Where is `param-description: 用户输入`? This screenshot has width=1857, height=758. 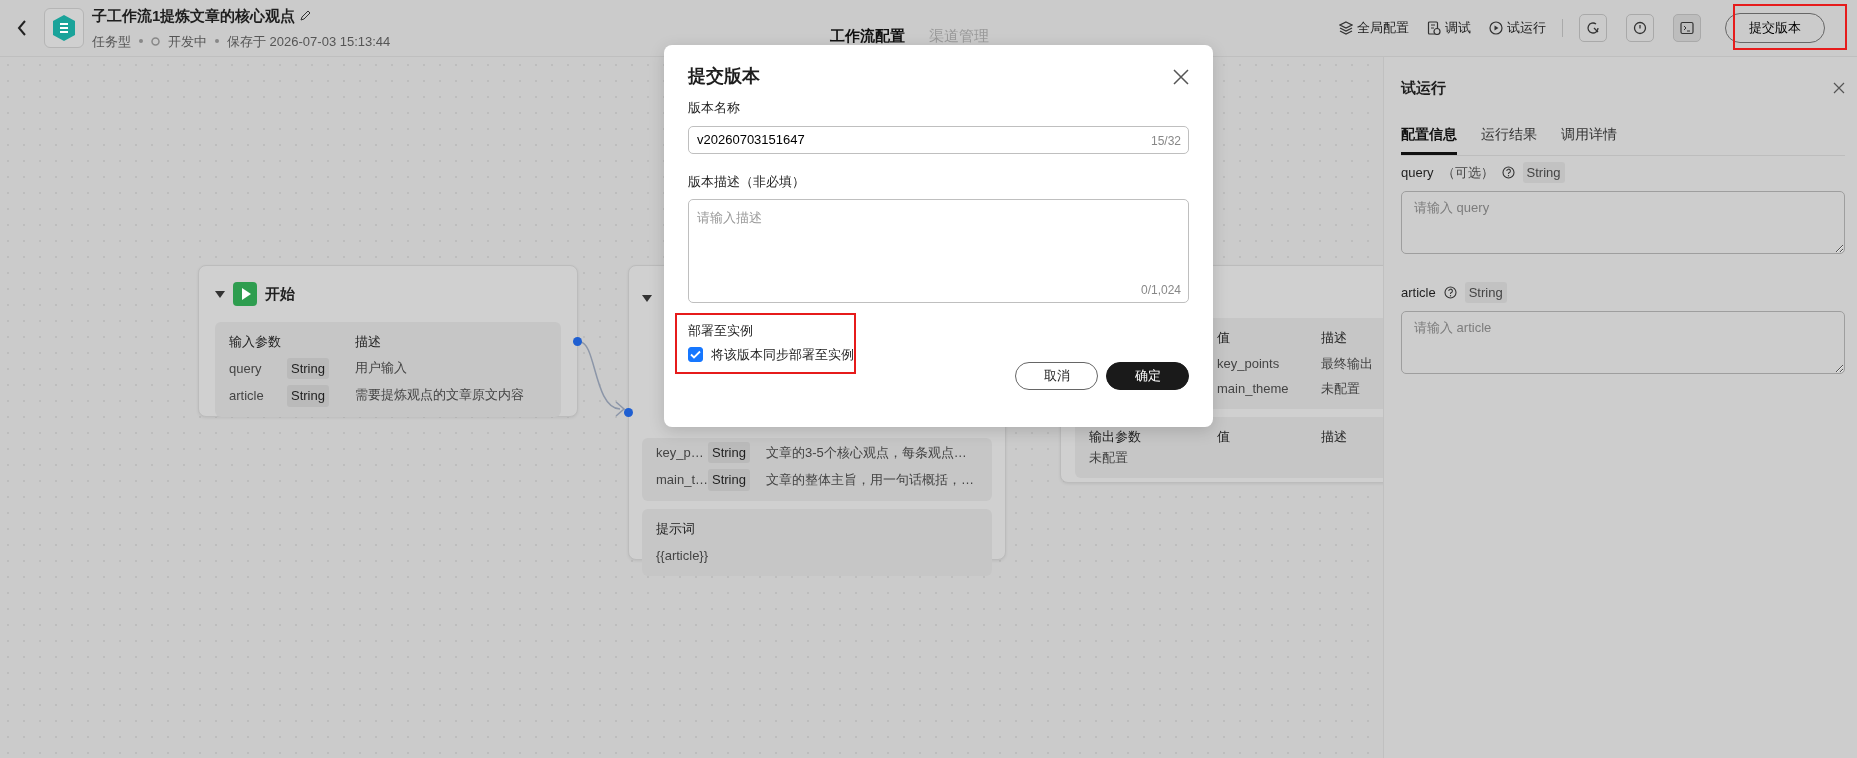
param-description: 用户输入 is located at coordinates (381, 367).